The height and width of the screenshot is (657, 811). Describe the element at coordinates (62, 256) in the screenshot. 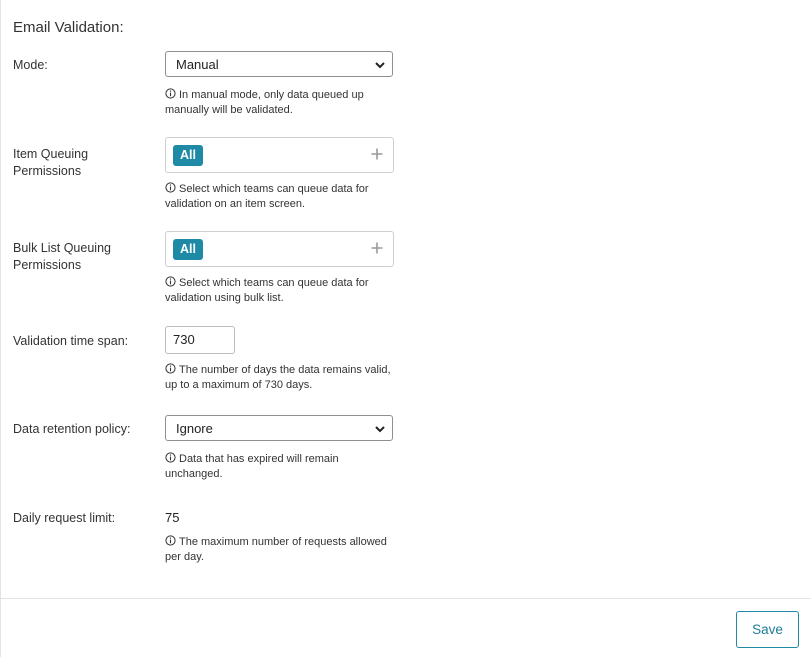

I see `bulk-queuing-label: Bulk List Queuing Permissions` at that location.